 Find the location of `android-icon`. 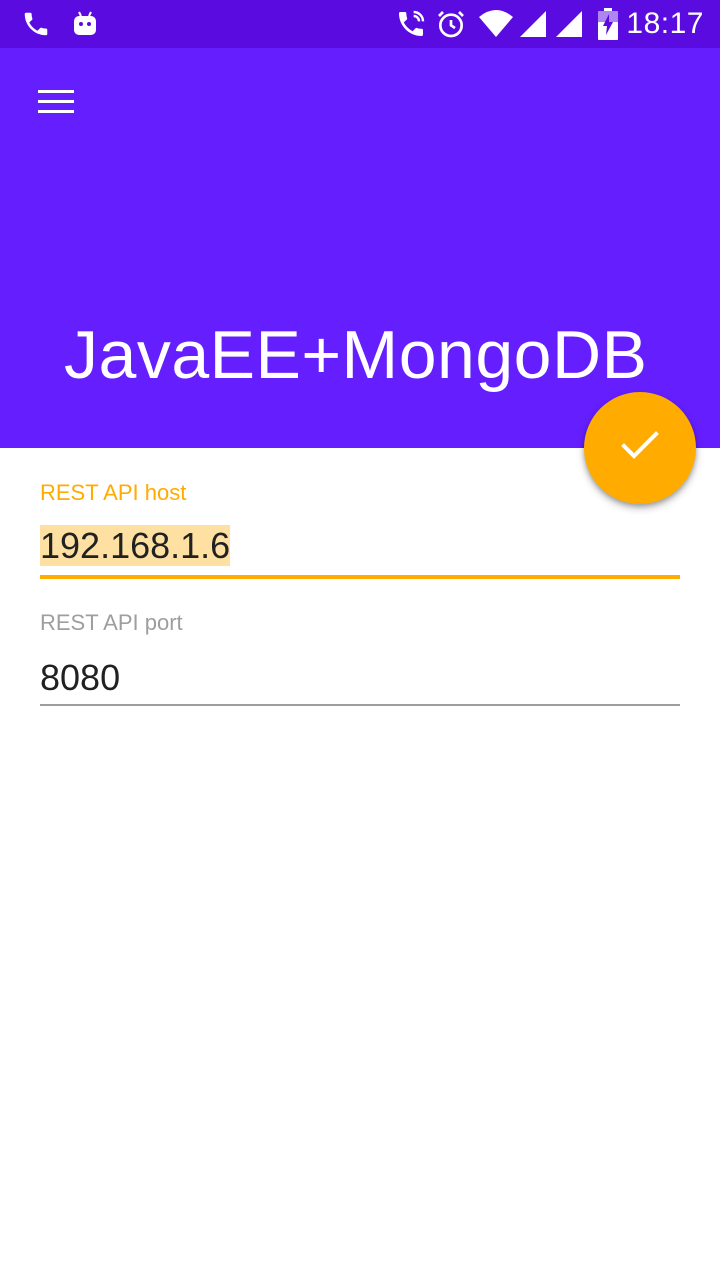

android-icon is located at coordinates (85, 24).